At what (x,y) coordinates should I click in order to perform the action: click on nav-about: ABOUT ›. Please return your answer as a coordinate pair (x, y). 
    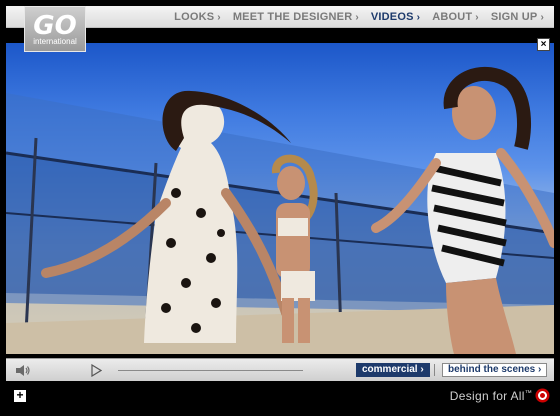
    Looking at the image, I should click on (455, 17).